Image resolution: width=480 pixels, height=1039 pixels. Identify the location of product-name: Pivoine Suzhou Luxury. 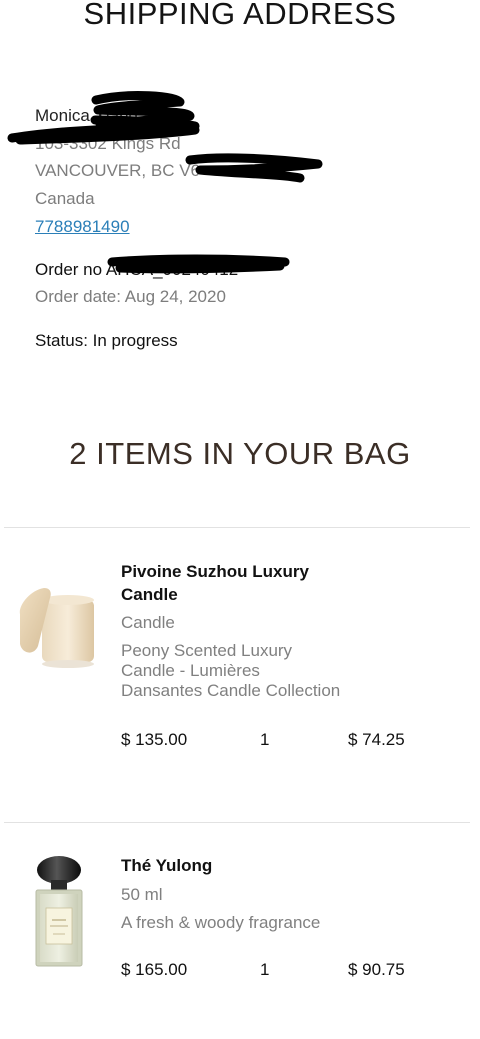
(236, 571).